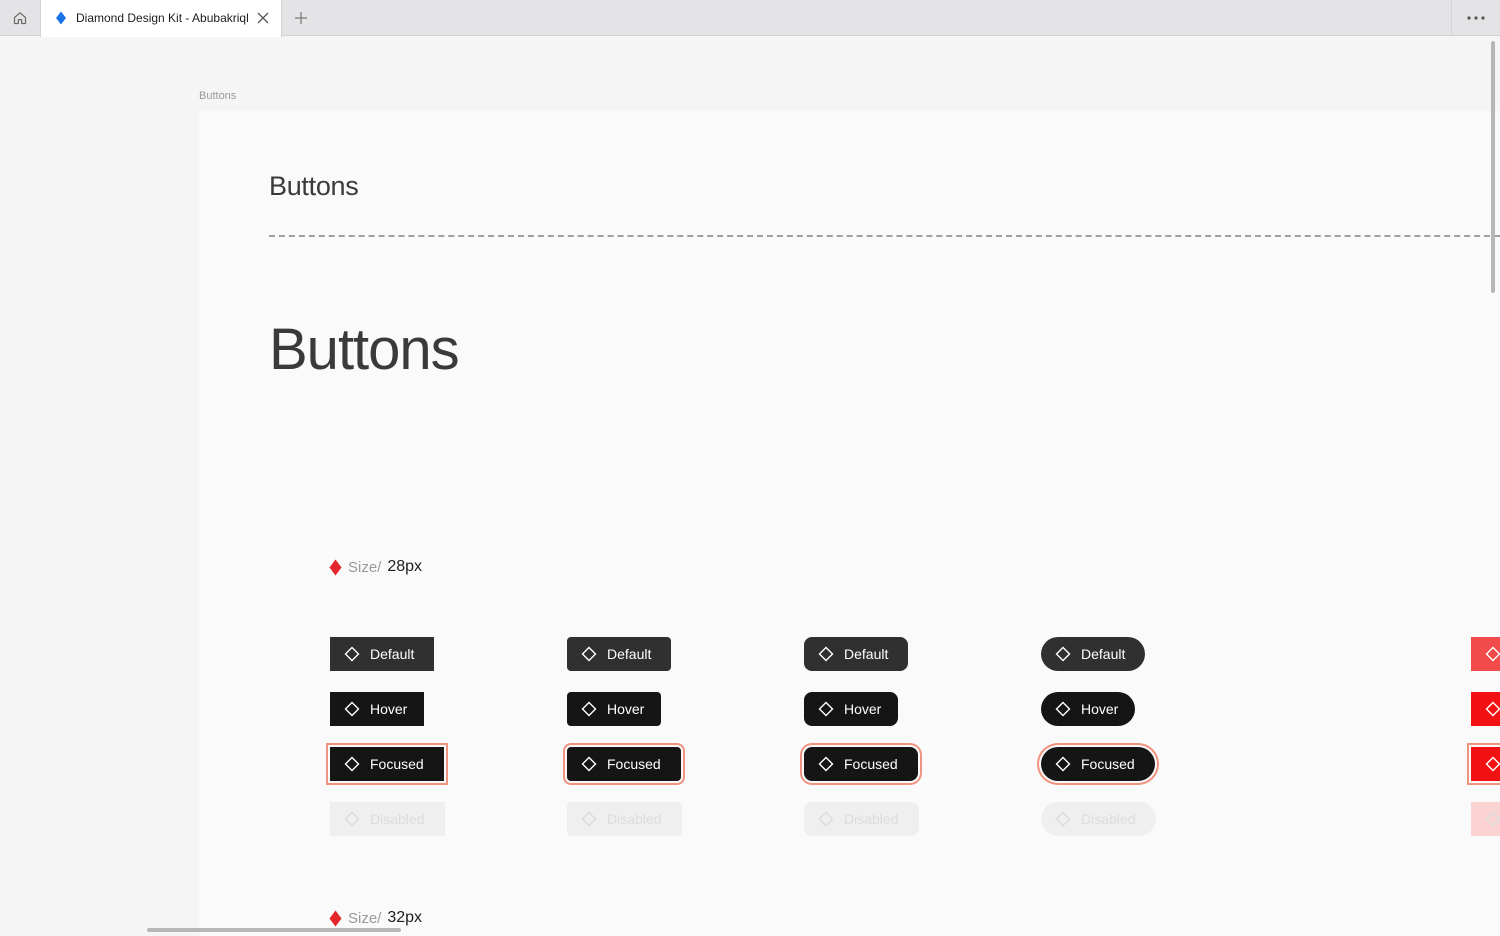 The height and width of the screenshot is (936, 1500). What do you see at coordinates (274, 930) in the screenshot?
I see `horizontal-scrollbar` at bounding box center [274, 930].